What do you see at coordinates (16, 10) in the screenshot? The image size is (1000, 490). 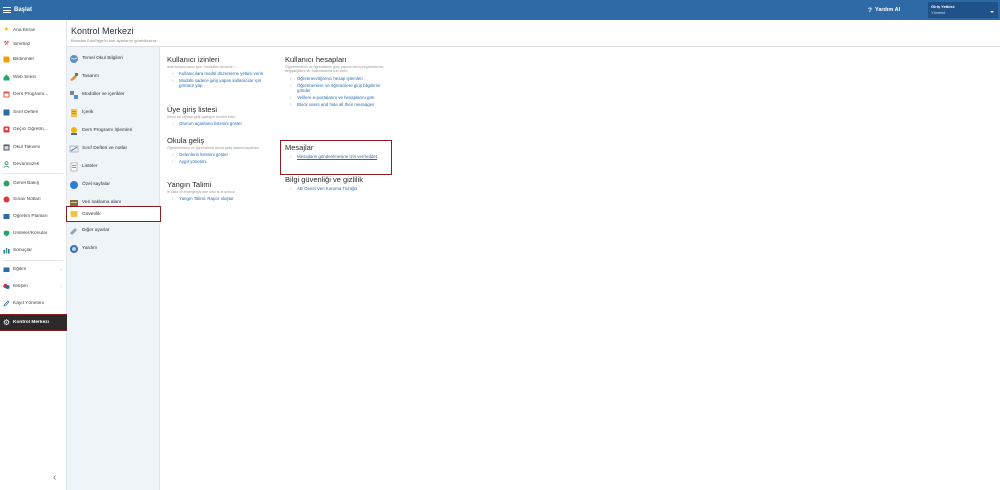 I see `start-menu-button: Başlat` at bounding box center [16, 10].